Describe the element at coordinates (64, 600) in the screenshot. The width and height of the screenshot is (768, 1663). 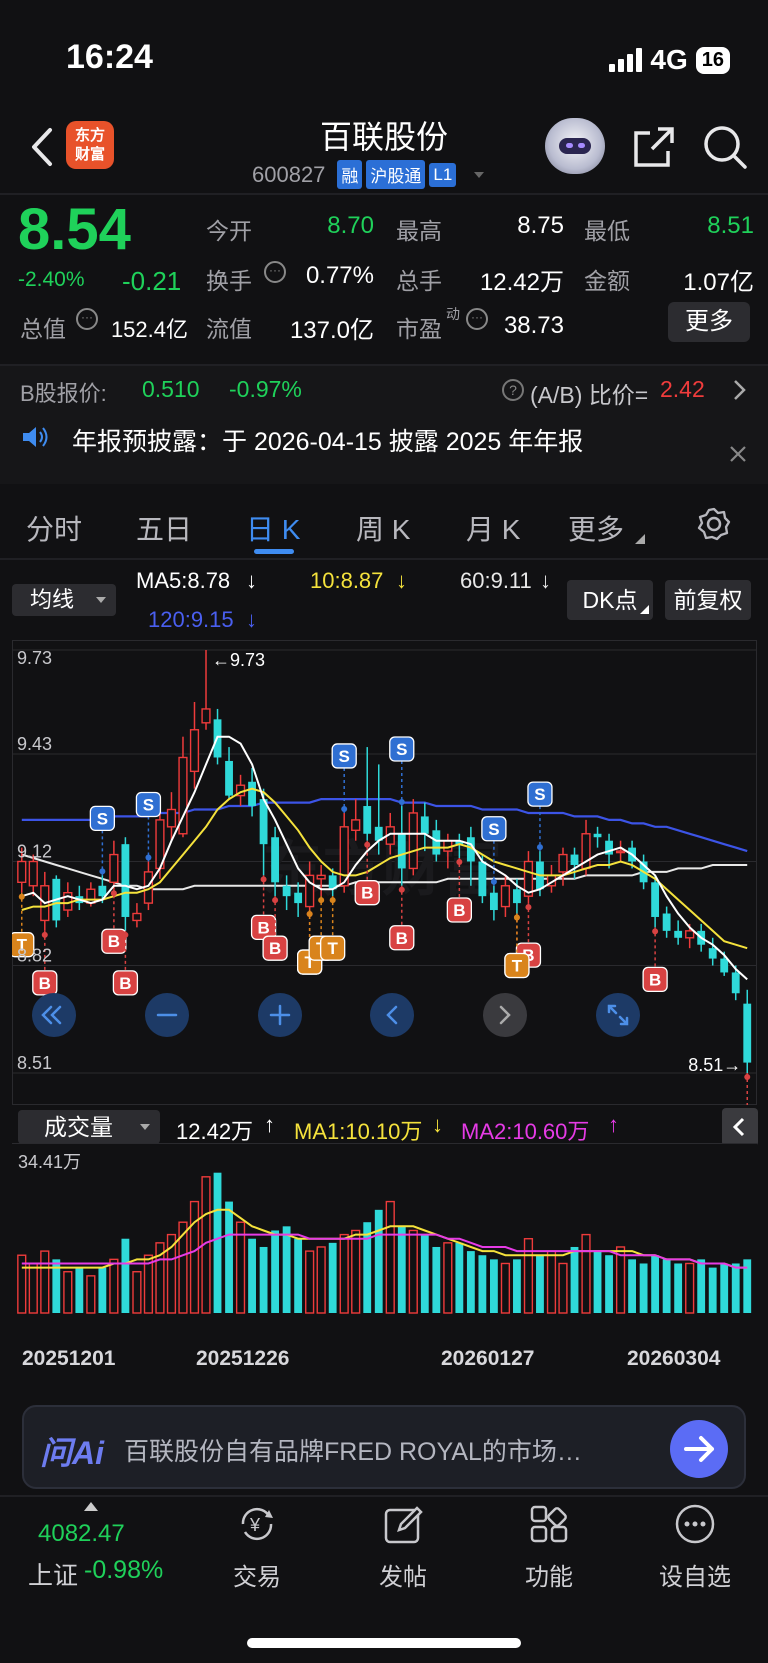
I see `ma-select: 均线` at that location.